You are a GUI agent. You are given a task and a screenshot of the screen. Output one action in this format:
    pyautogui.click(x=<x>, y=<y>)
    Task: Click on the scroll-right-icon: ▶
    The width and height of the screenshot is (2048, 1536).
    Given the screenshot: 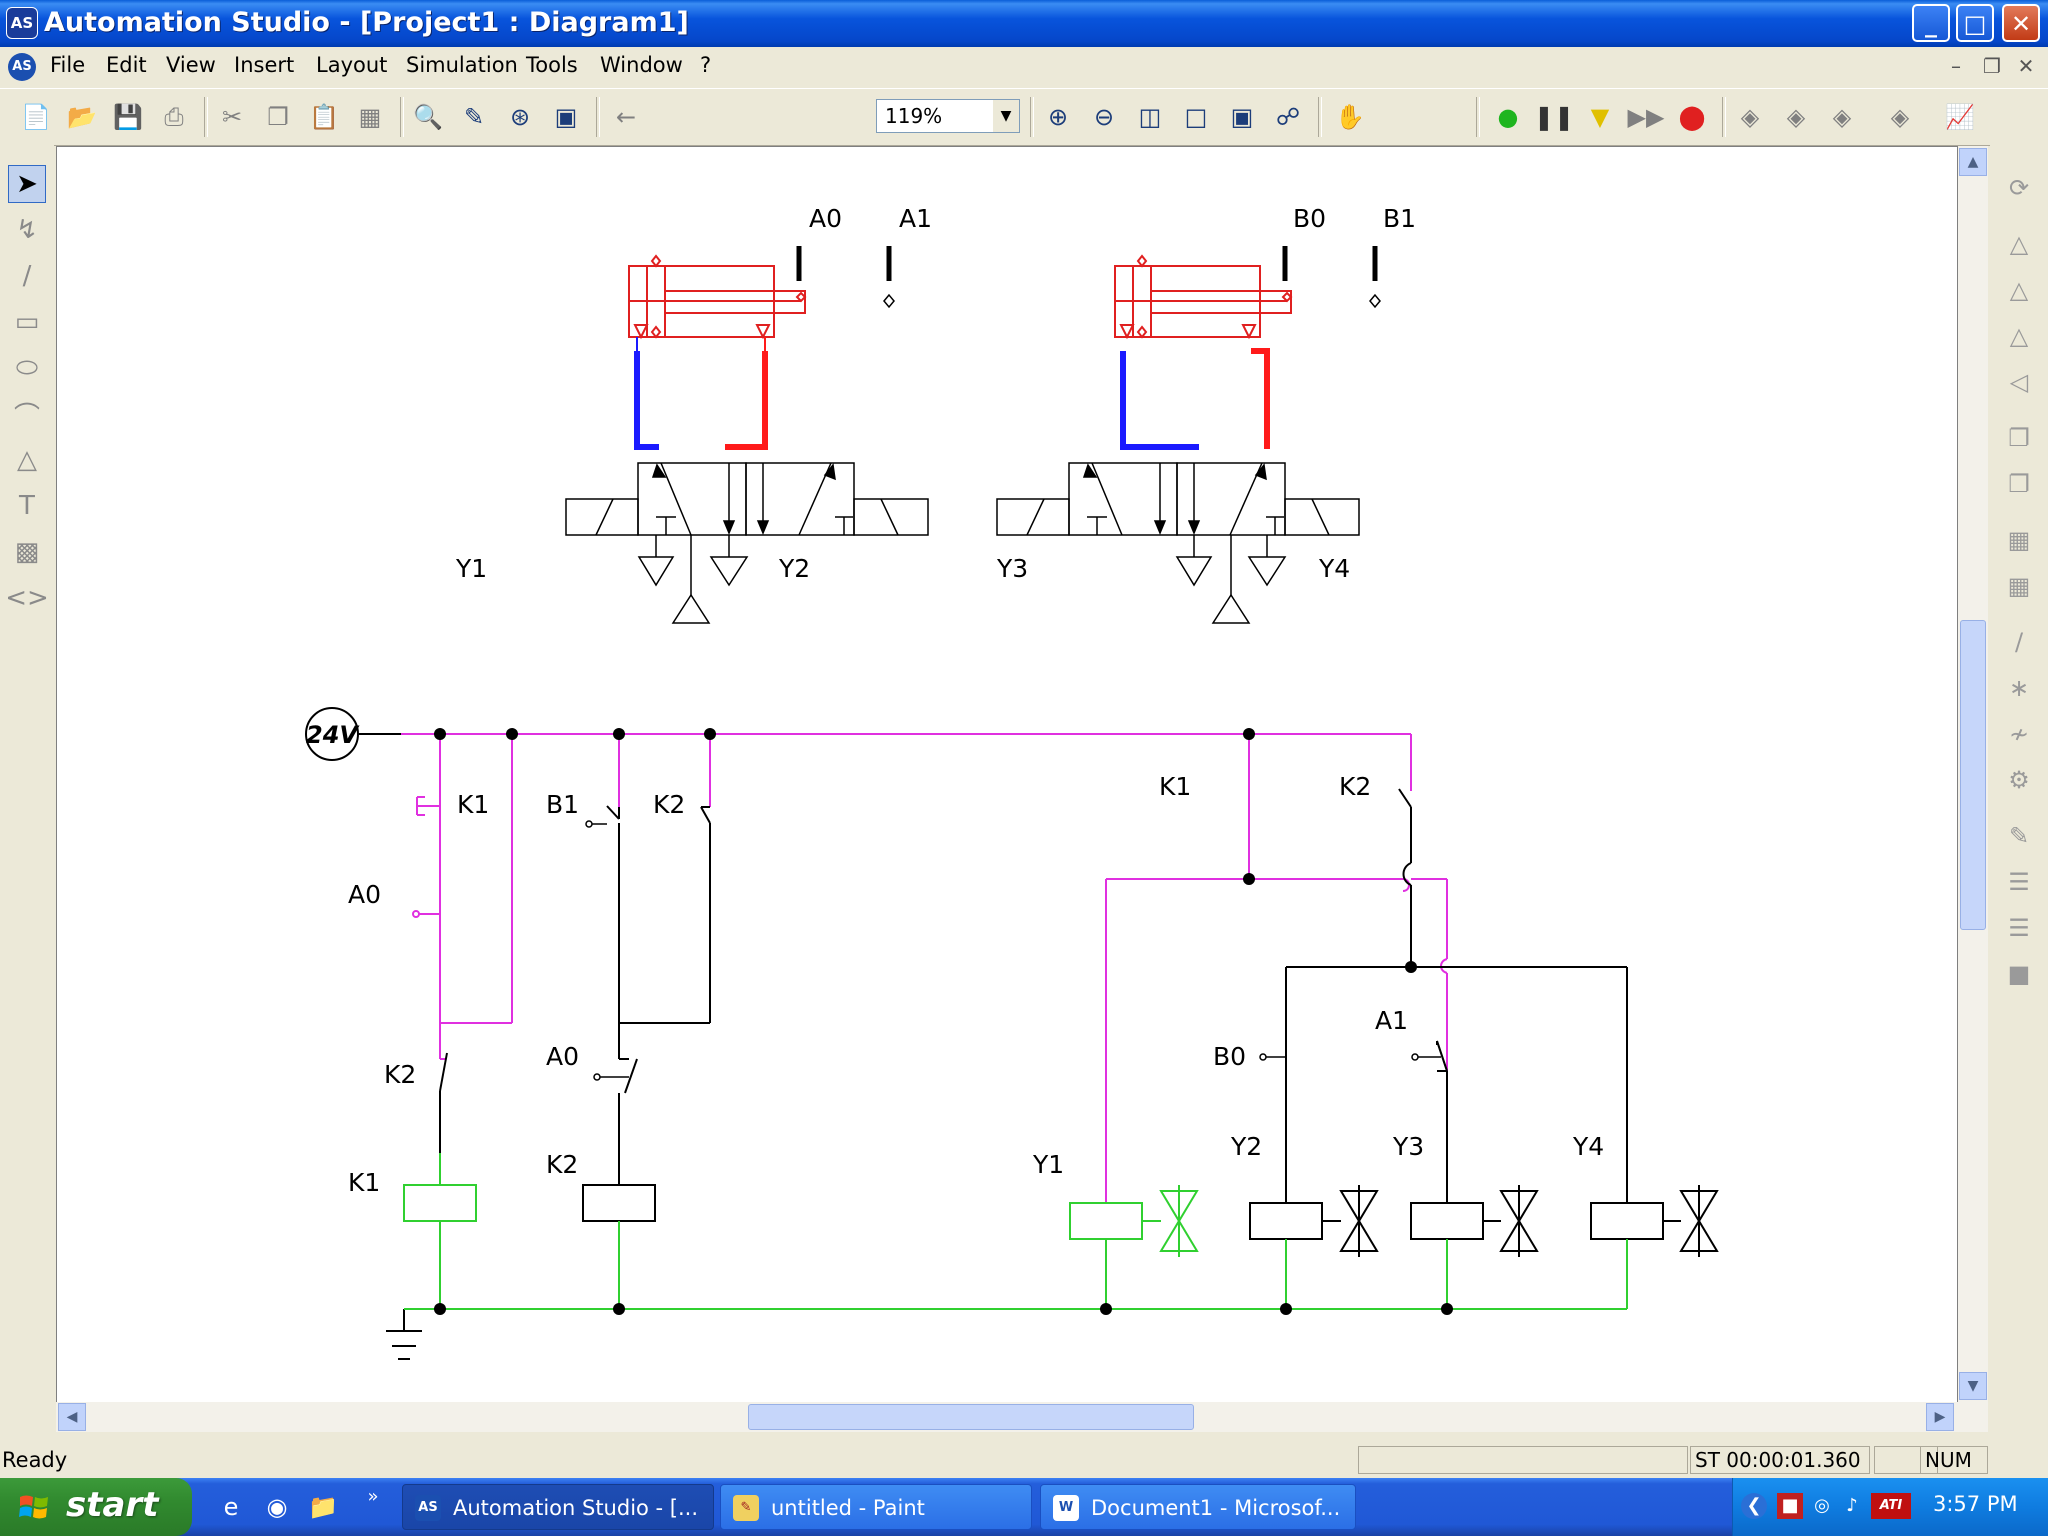 What is the action you would take?
    pyautogui.click(x=1940, y=1417)
    